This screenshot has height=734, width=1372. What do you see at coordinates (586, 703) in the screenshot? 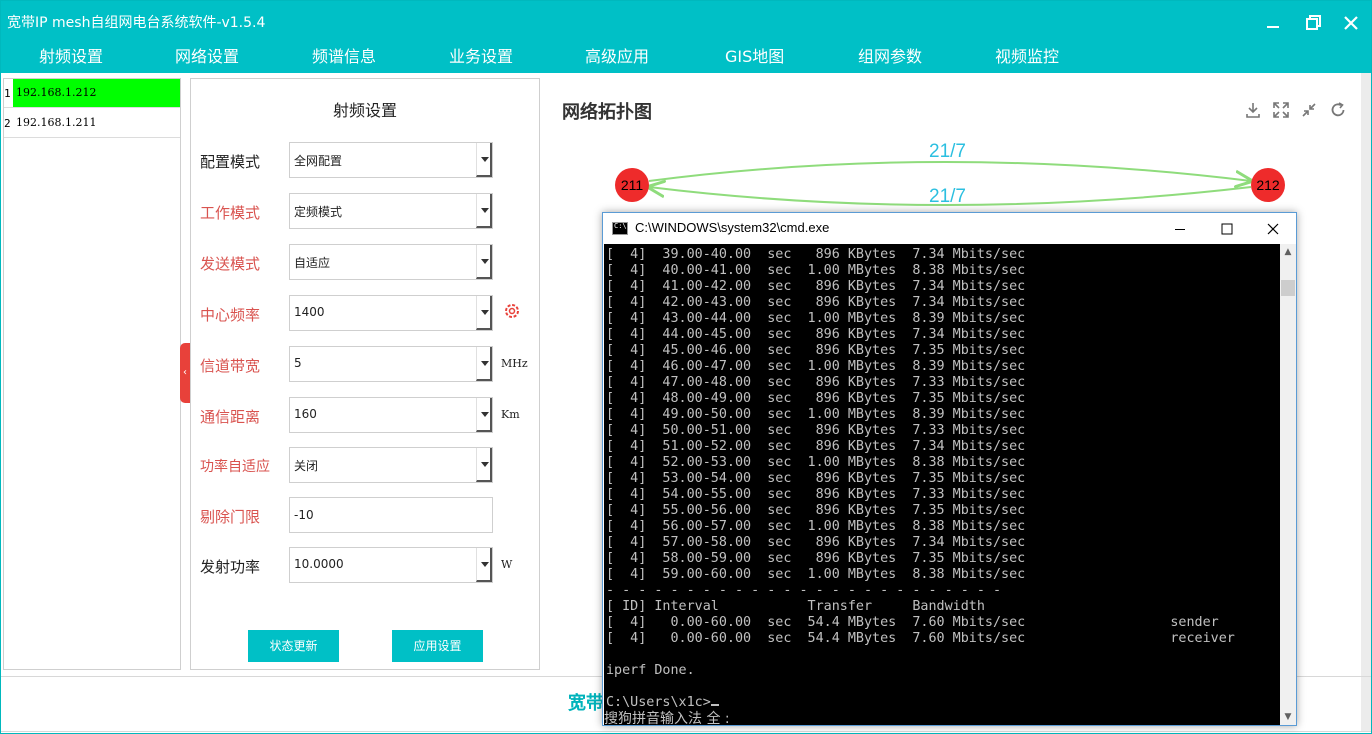
I see `footer-brand: 宽带` at bounding box center [586, 703].